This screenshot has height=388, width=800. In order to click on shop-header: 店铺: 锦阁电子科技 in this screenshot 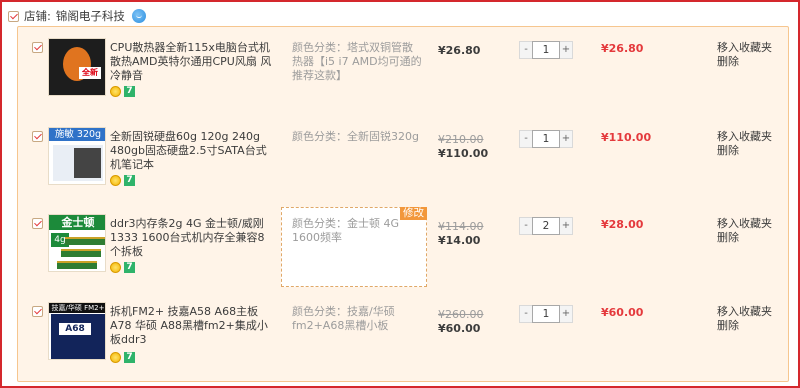, I will do `click(77, 16)`.